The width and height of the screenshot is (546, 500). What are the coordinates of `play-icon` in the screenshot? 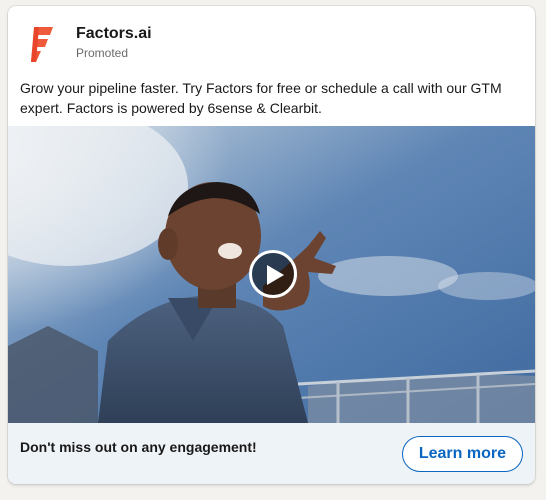 It's located at (275, 275).